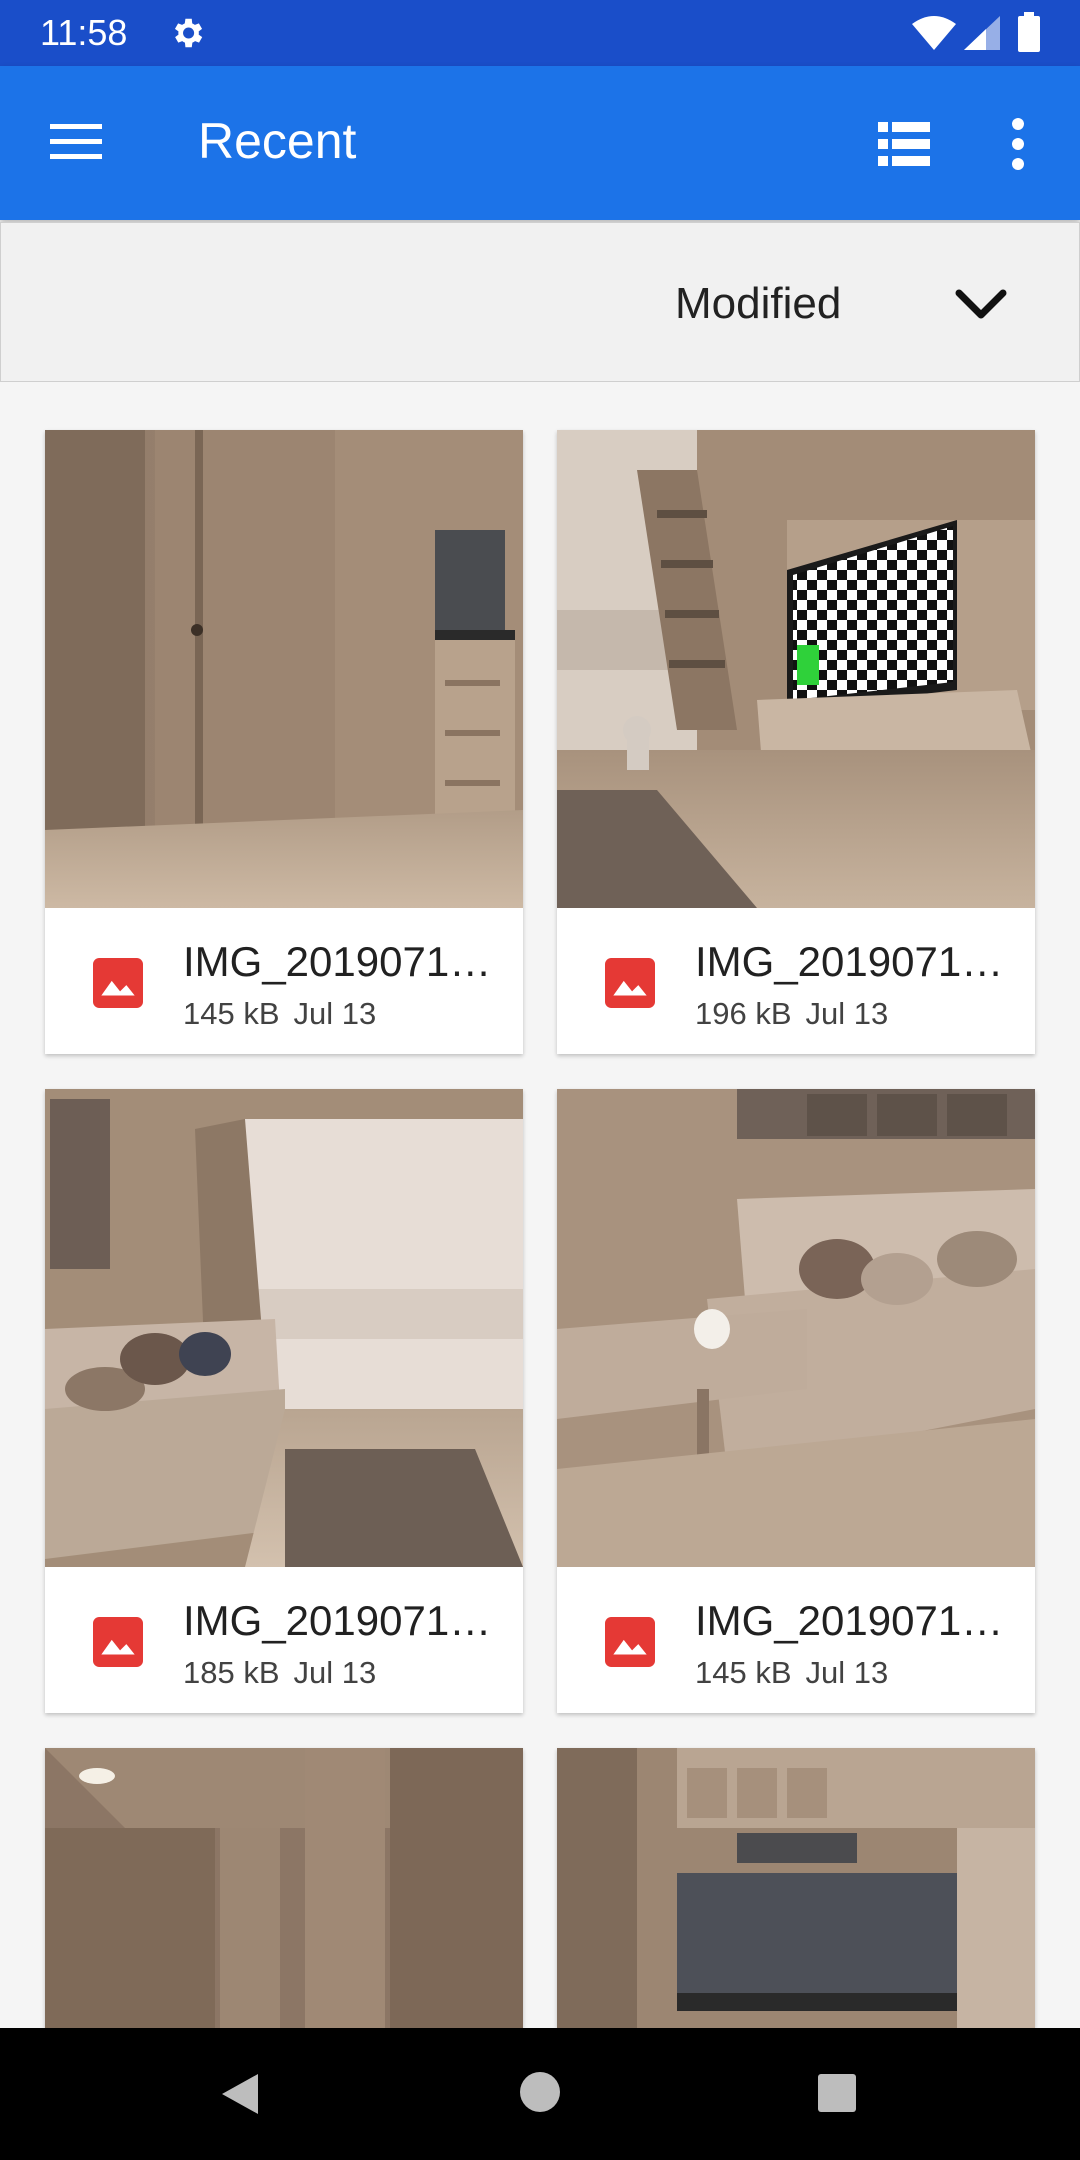 The height and width of the screenshot is (2160, 1080). I want to click on file-info: IMG_2019071… 185 kB Jul 13, so click(284, 1640).